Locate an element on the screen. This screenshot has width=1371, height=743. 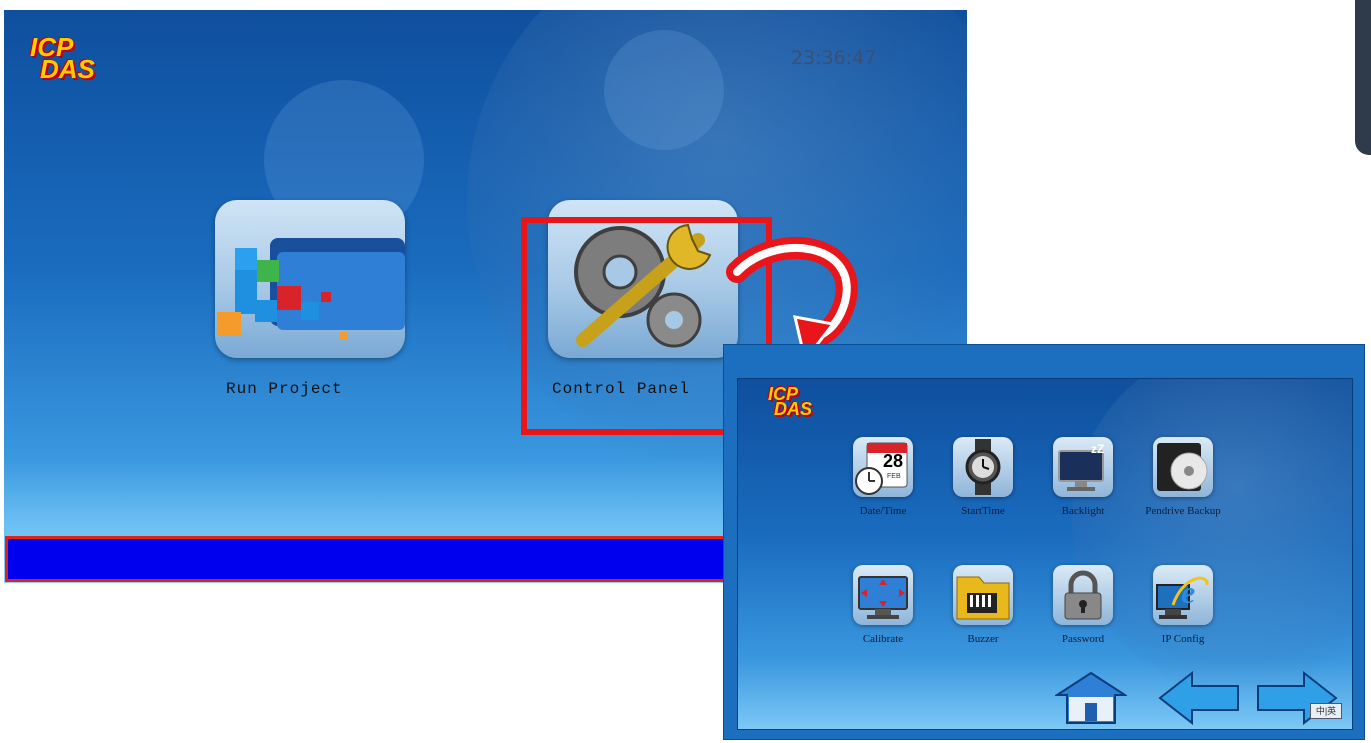
buzzer-item: Buzzer is located at coordinates (983, 610).